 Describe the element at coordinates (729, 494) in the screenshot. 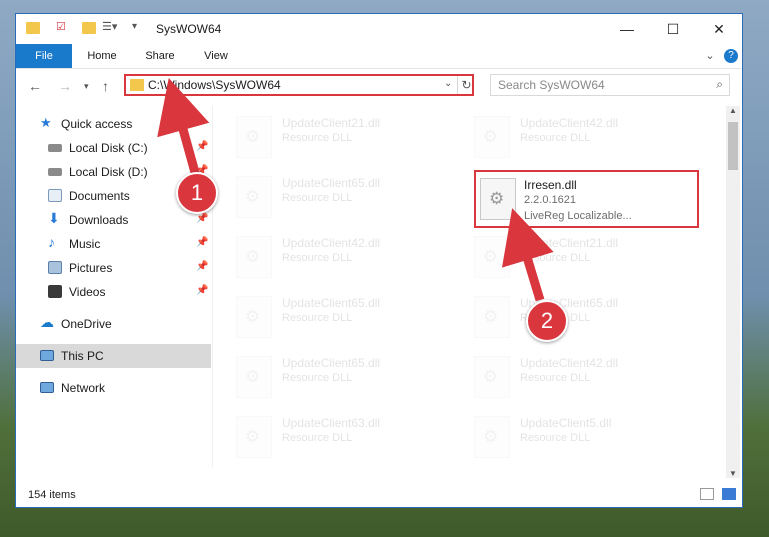

I see `large-icons-view-icon` at that location.